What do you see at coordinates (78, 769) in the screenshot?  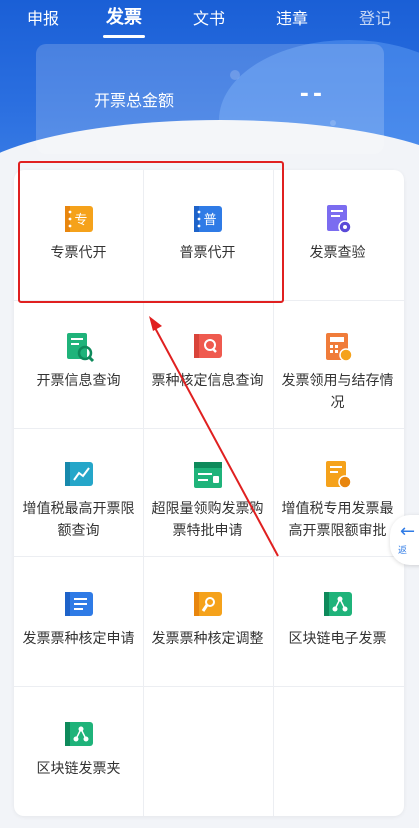 I see `service-label: 区块链发票夹` at bounding box center [78, 769].